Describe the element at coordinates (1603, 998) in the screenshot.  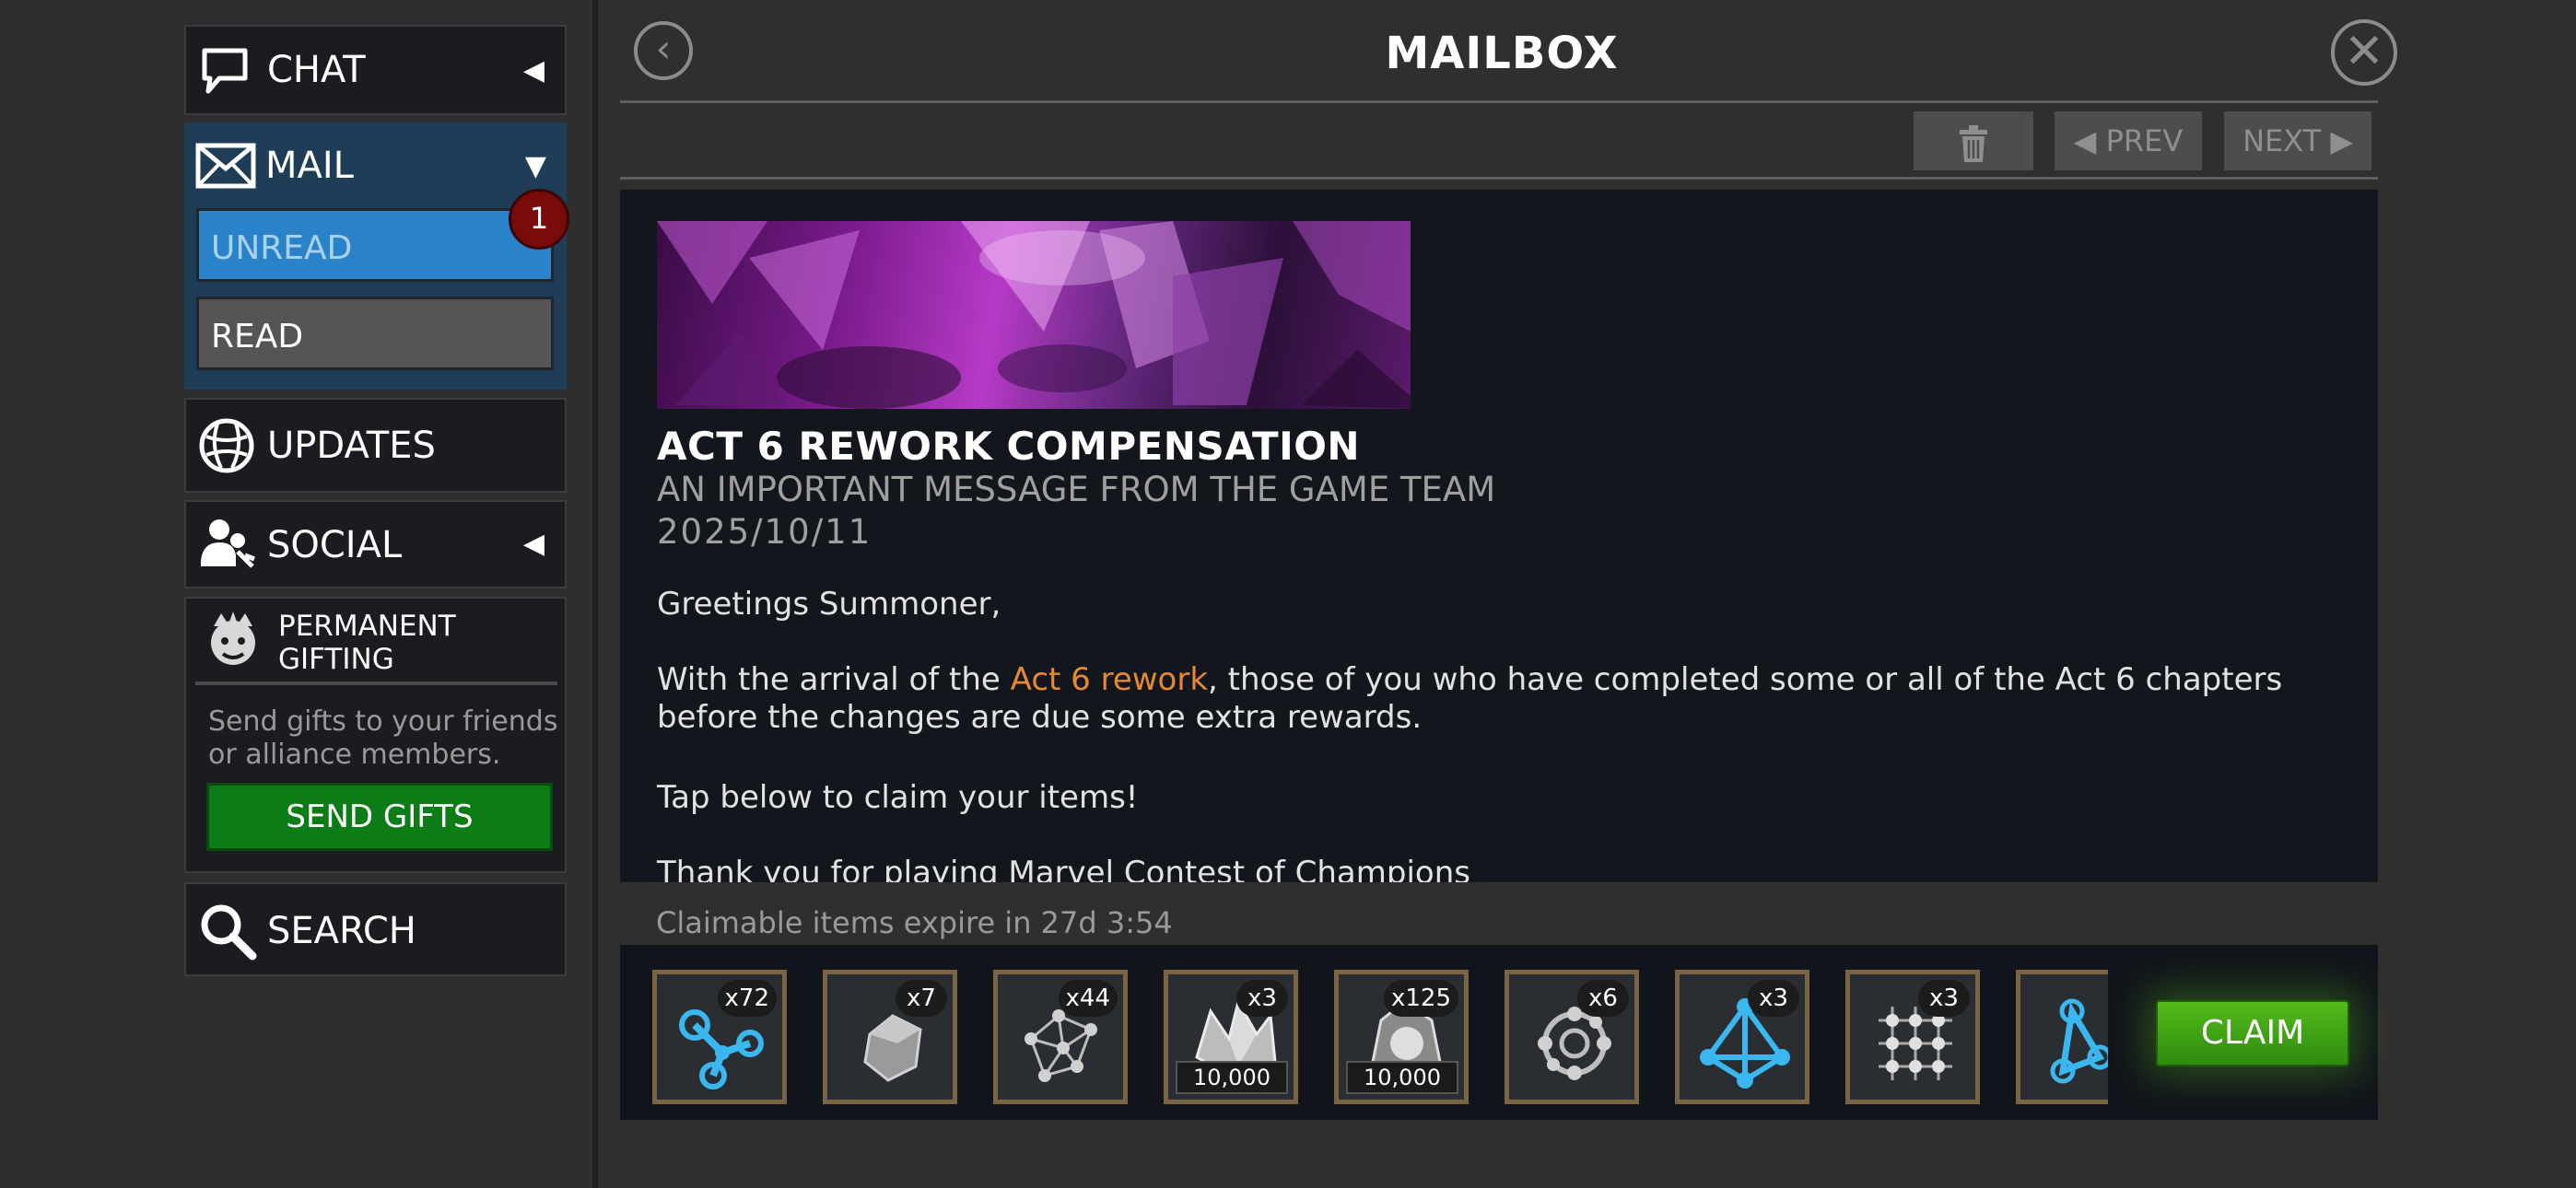
I see `item-quantity: x6` at that location.